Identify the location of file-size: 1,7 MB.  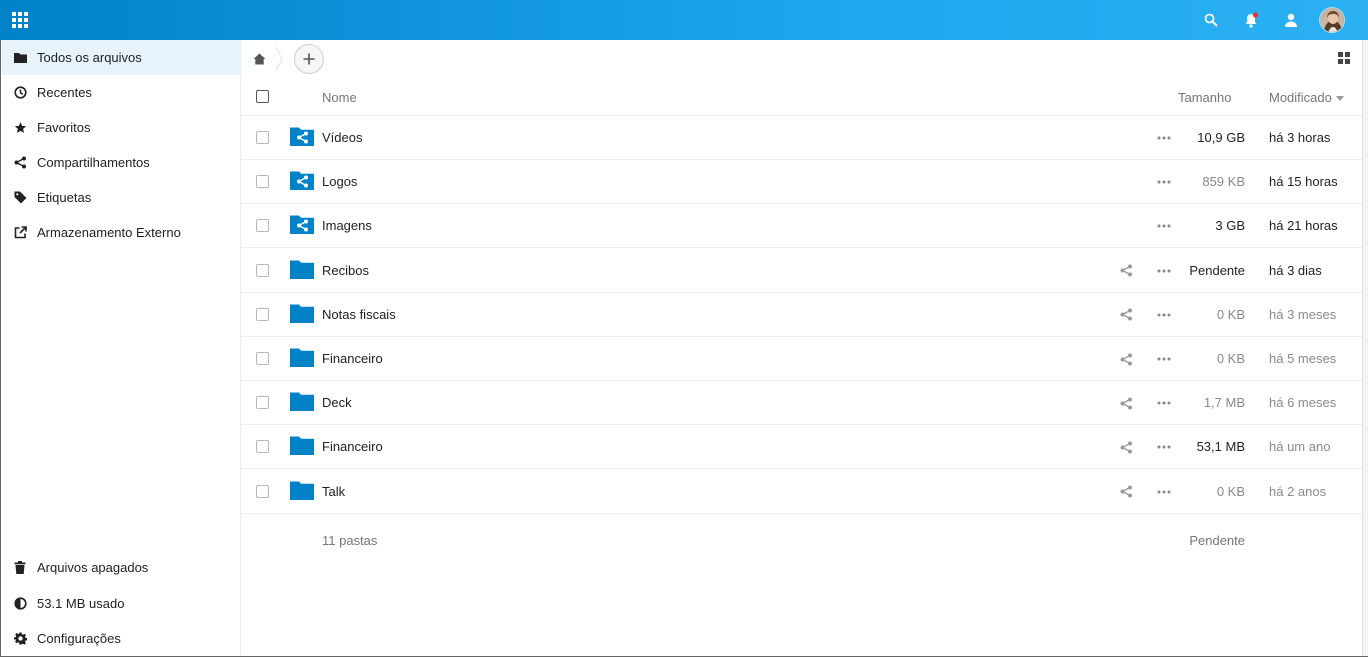
(1224, 403).